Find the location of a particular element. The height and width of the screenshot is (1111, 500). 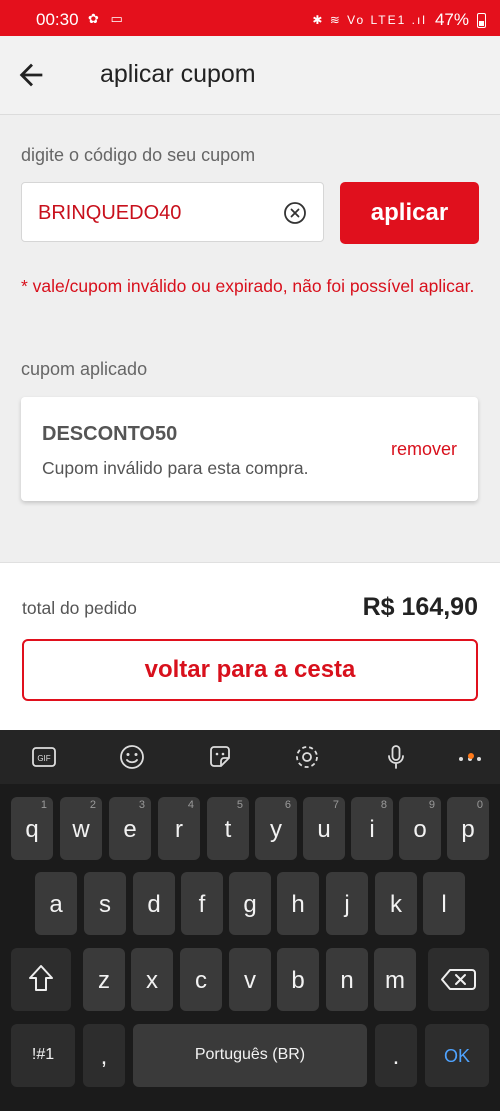

key-j: j is located at coordinates (347, 903).